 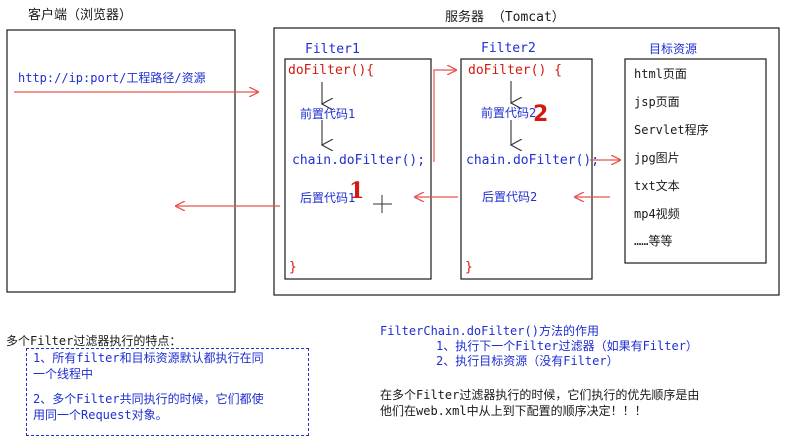 I want to click on filter1-chain-call: chain.doFilter();, so click(x=359, y=160).